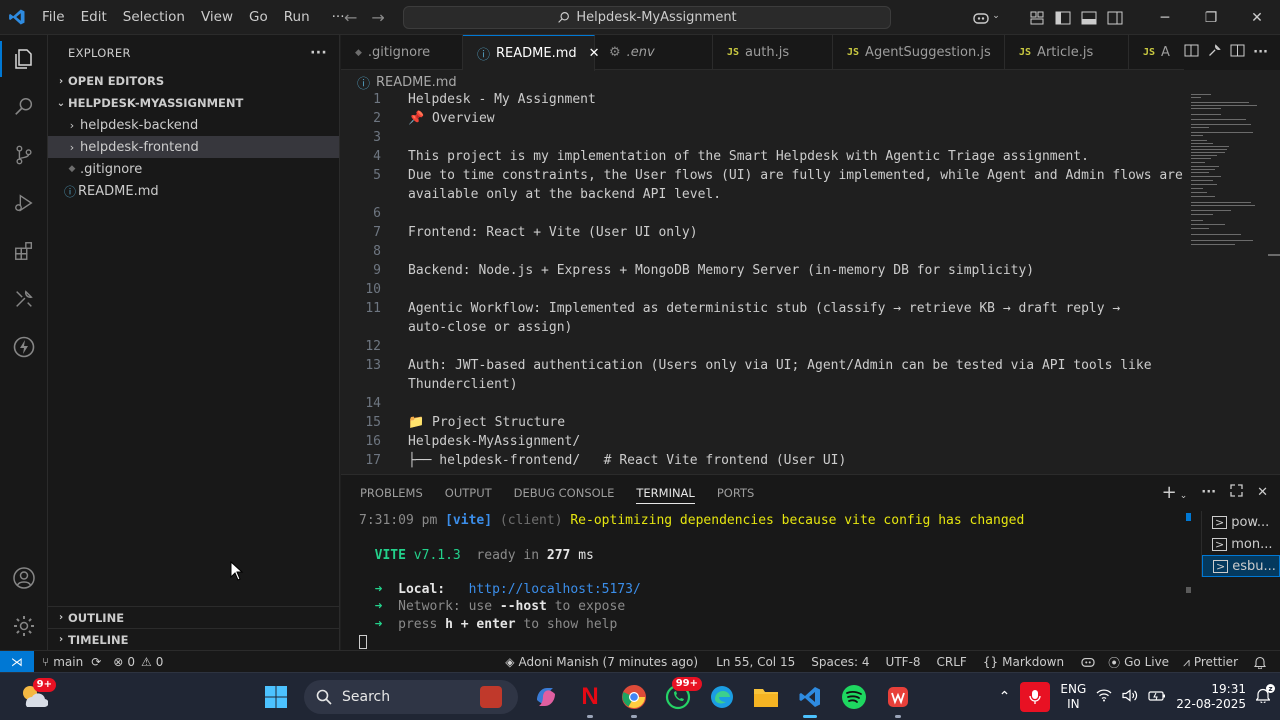  Describe the element at coordinates (735, 492) in the screenshot. I see `tab-ports: PORTS` at that location.